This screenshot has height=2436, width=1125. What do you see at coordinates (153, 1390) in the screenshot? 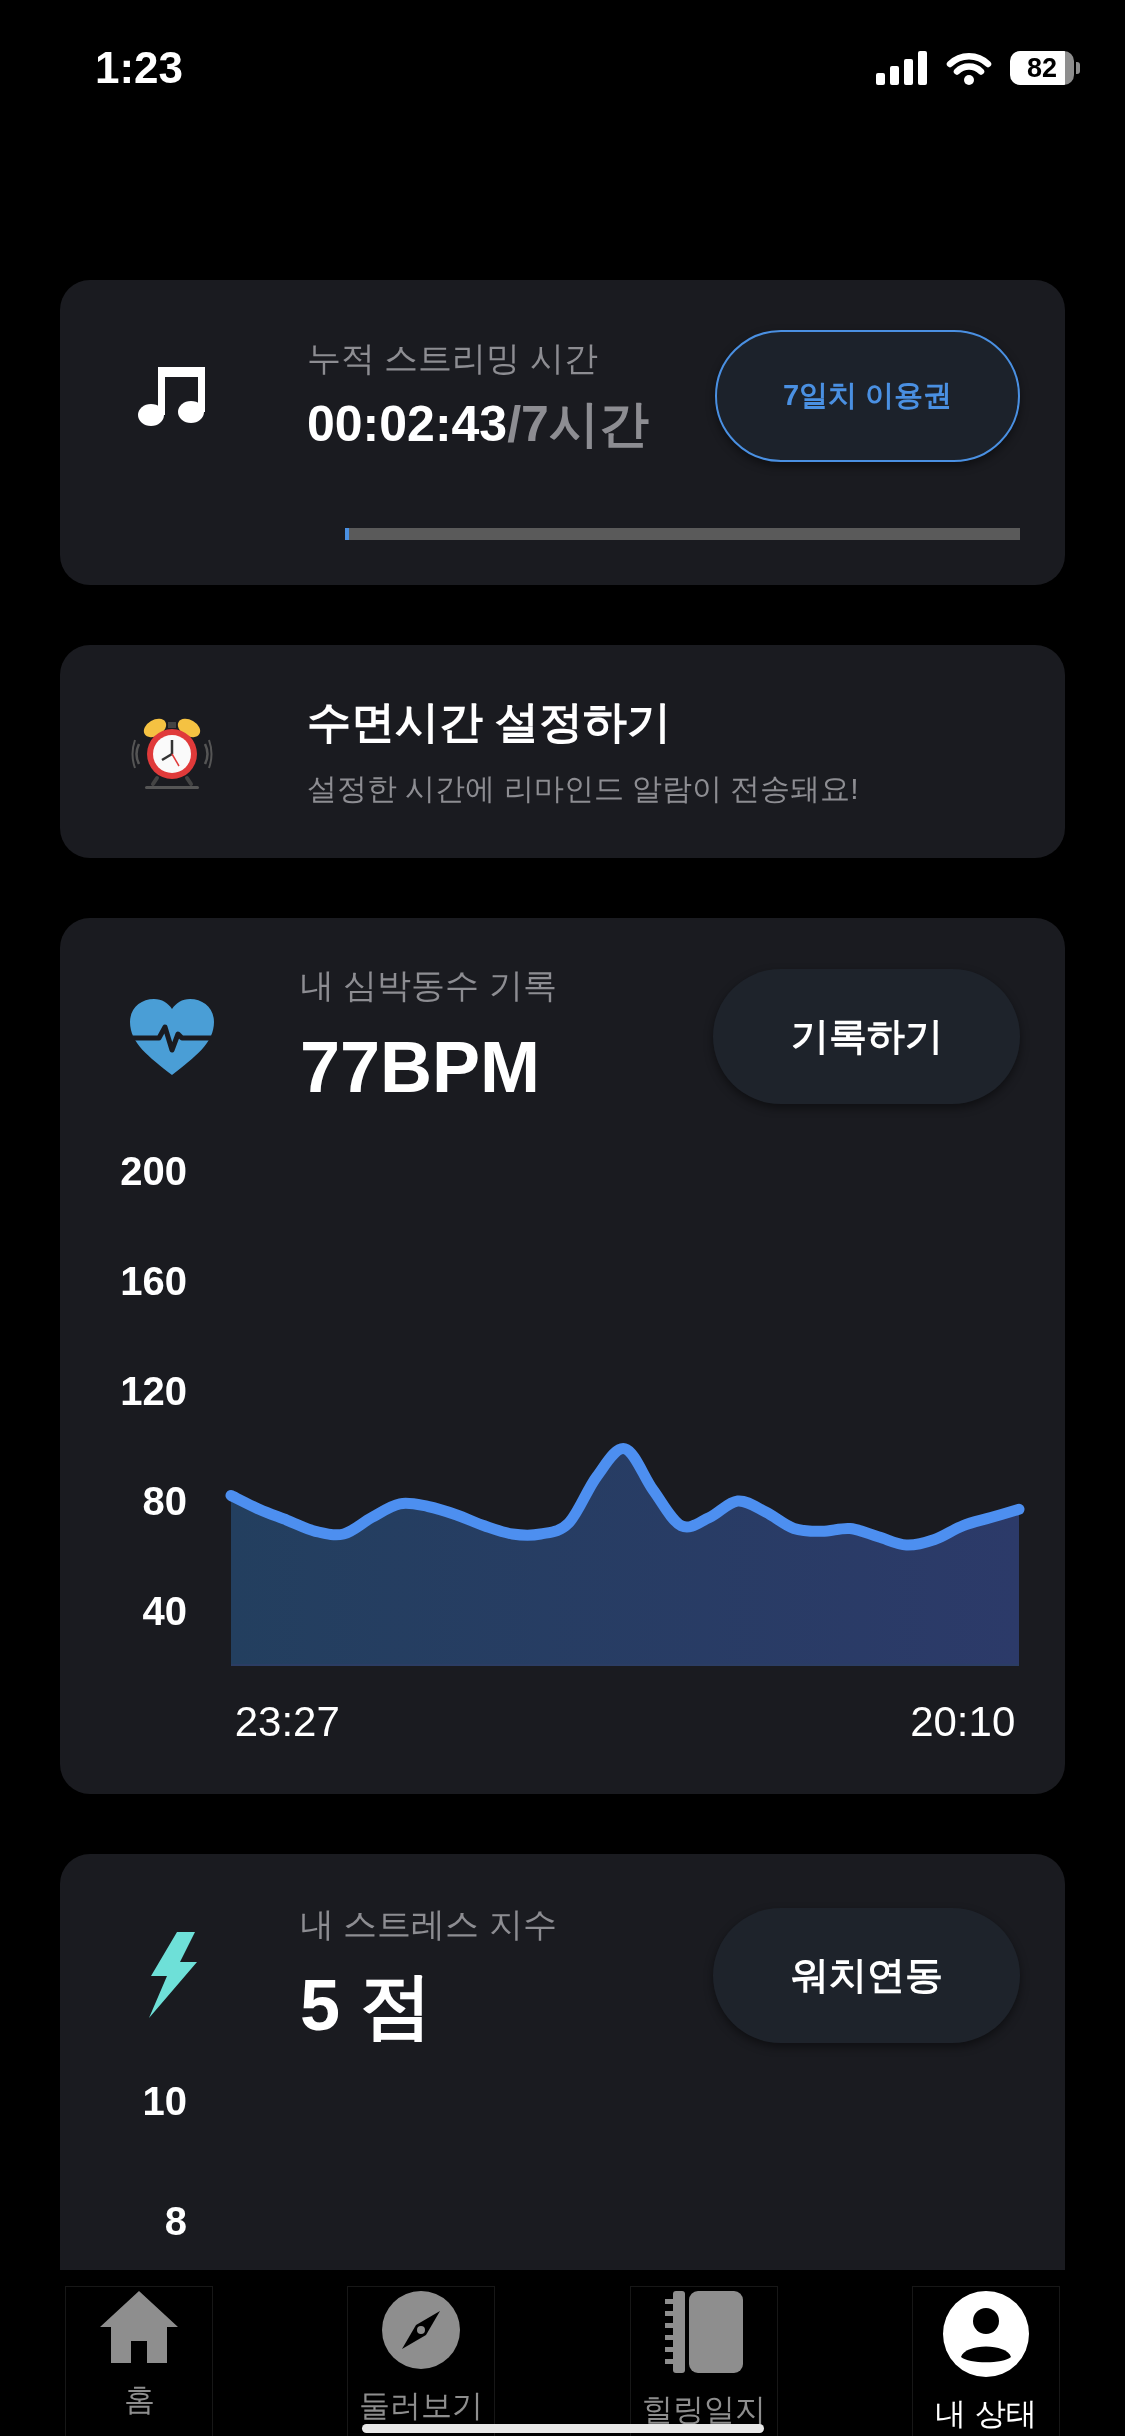
I see `y-axis-label: 120` at bounding box center [153, 1390].